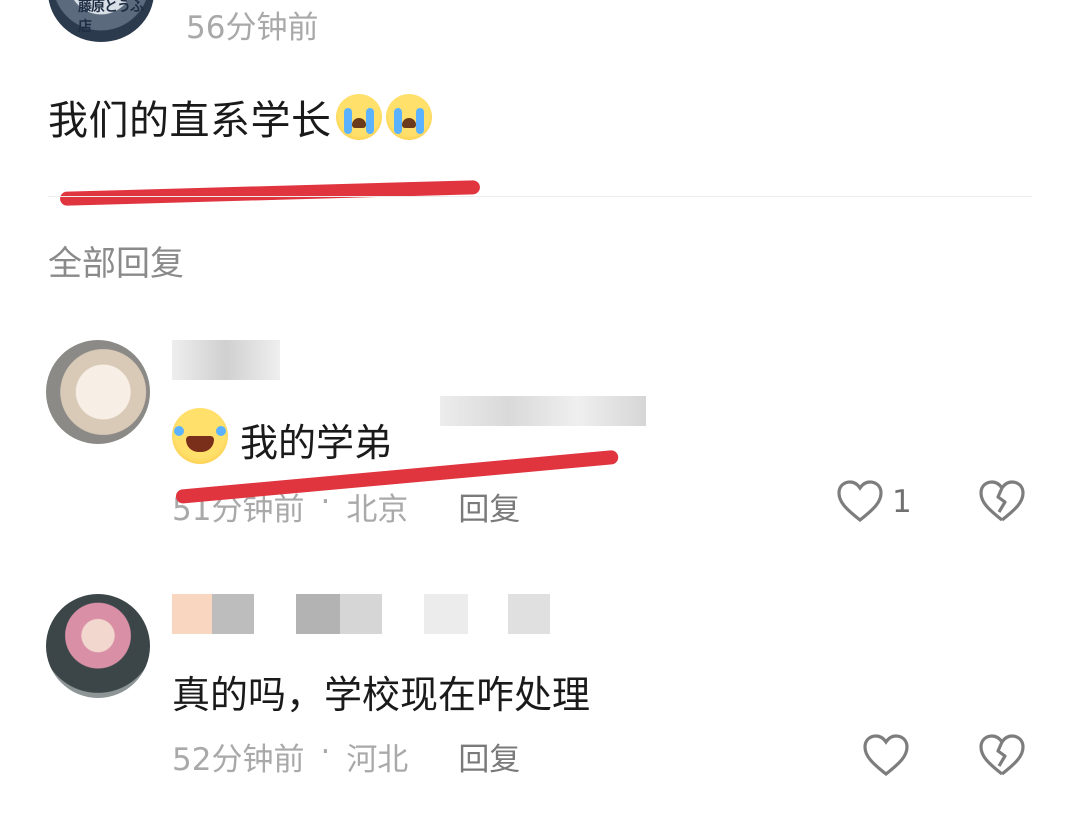  What do you see at coordinates (377, 510) in the screenshot?
I see `reply-location: 北京` at bounding box center [377, 510].